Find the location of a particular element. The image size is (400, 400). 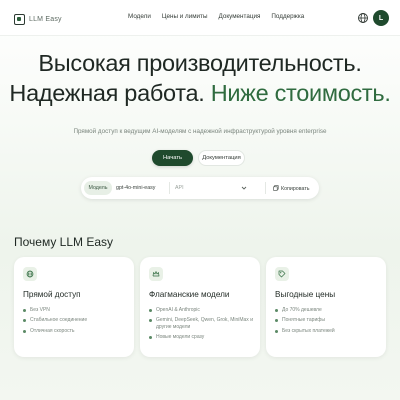

start-button: Начать is located at coordinates (172, 158).